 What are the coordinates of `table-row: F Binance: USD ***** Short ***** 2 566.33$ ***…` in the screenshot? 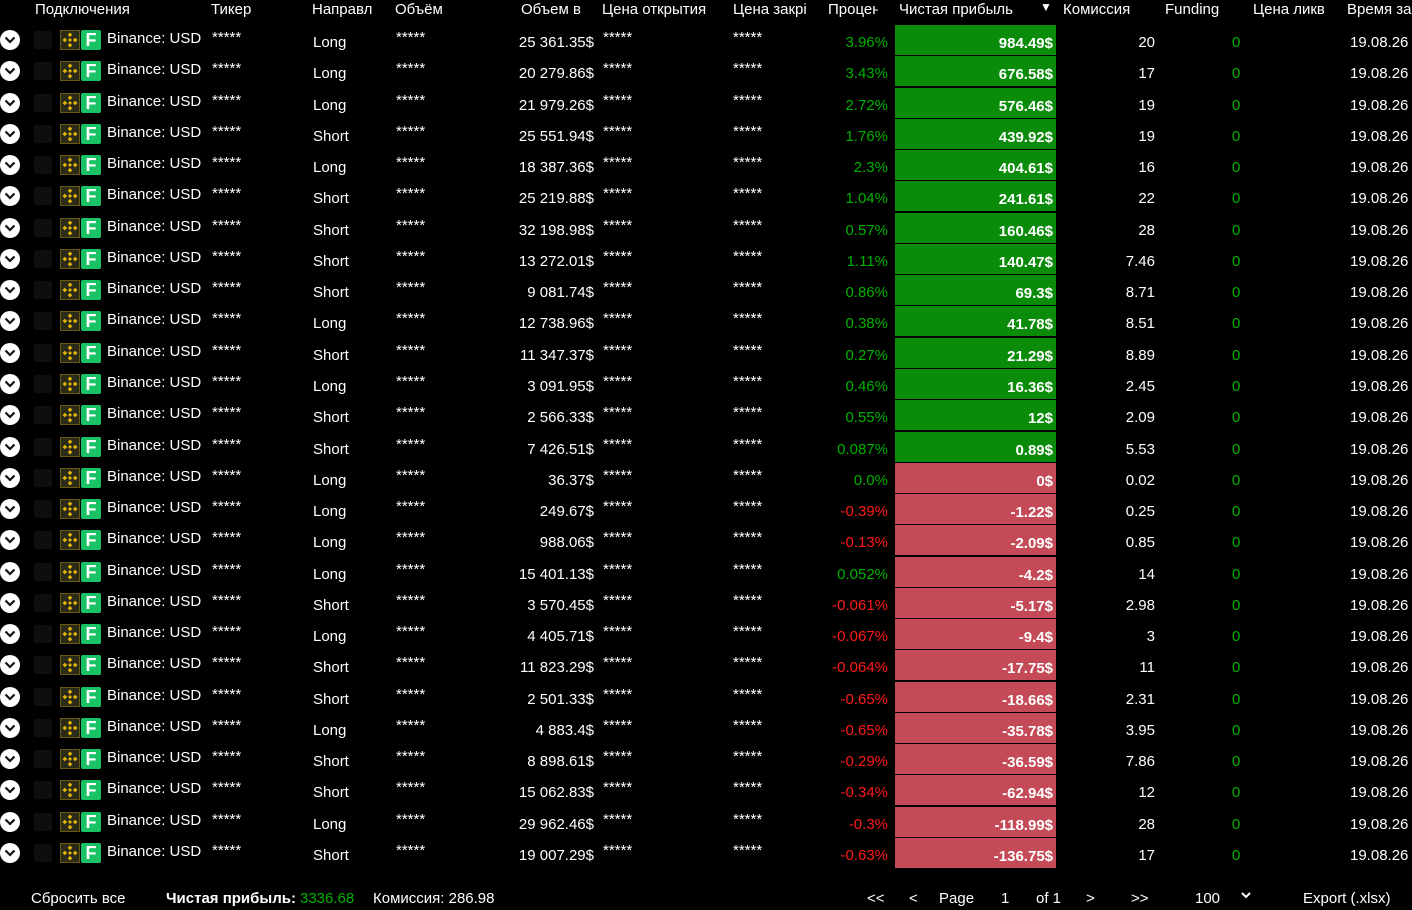 It's located at (706, 415).